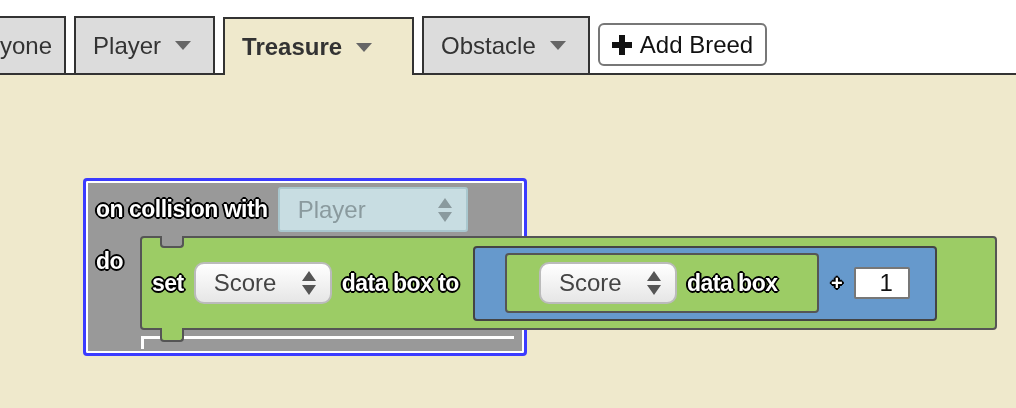 This screenshot has width=1016, height=408. I want to click on block-label: data box, so click(732, 283).